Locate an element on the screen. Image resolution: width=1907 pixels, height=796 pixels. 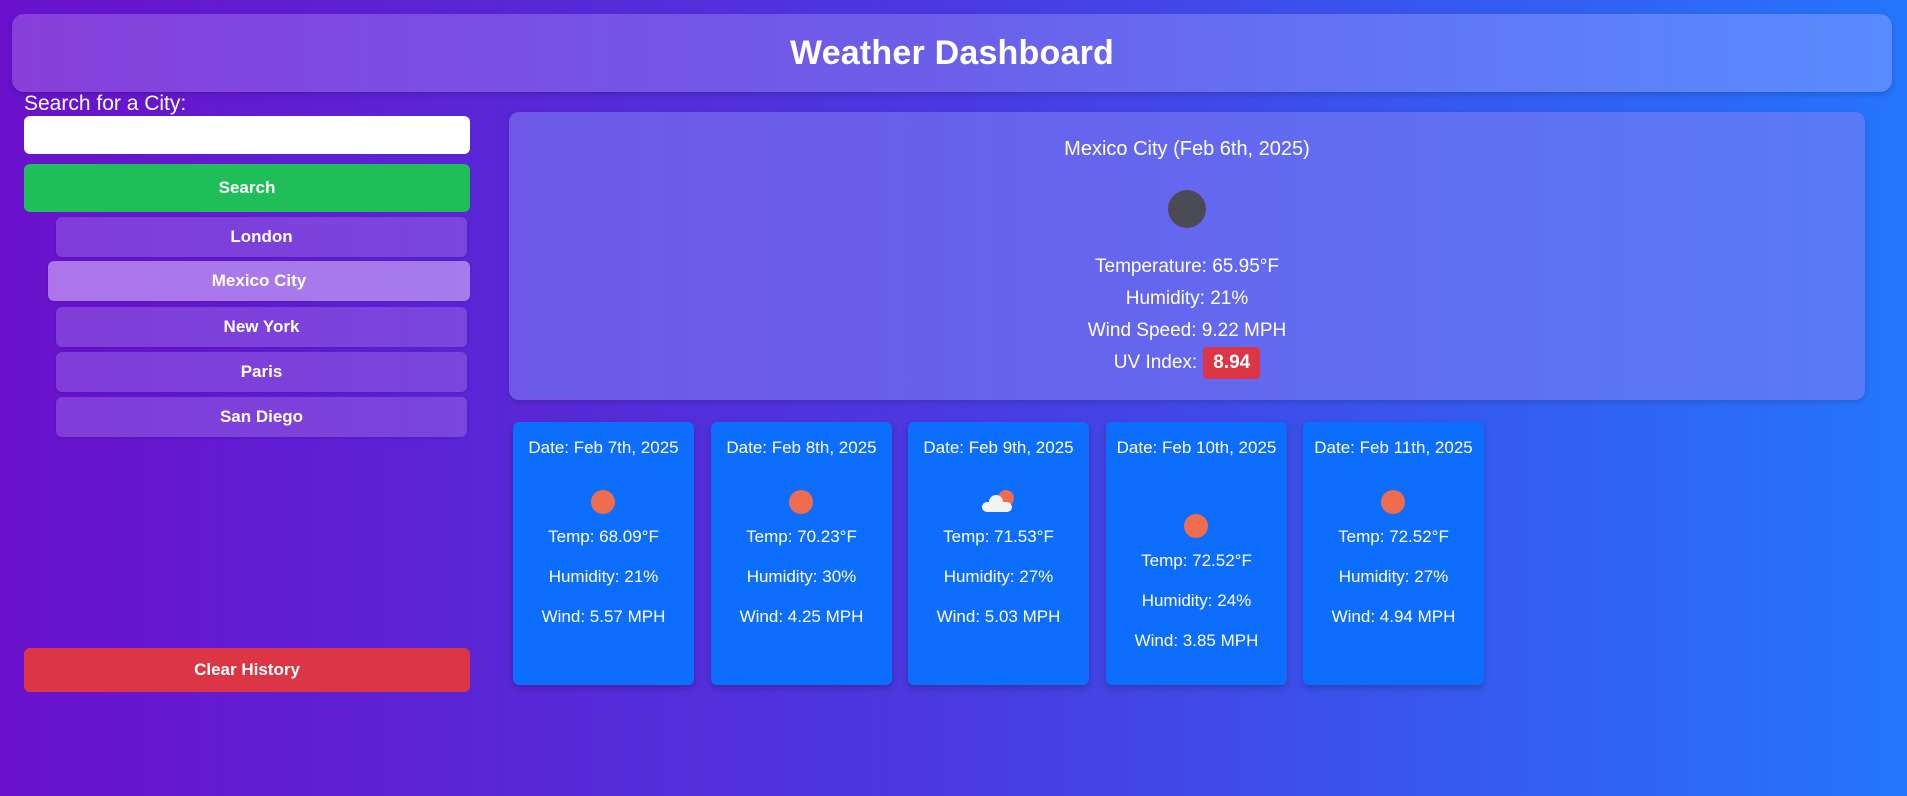
forecast-humidity: Humidity: 30% is located at coordinates (801, 576).